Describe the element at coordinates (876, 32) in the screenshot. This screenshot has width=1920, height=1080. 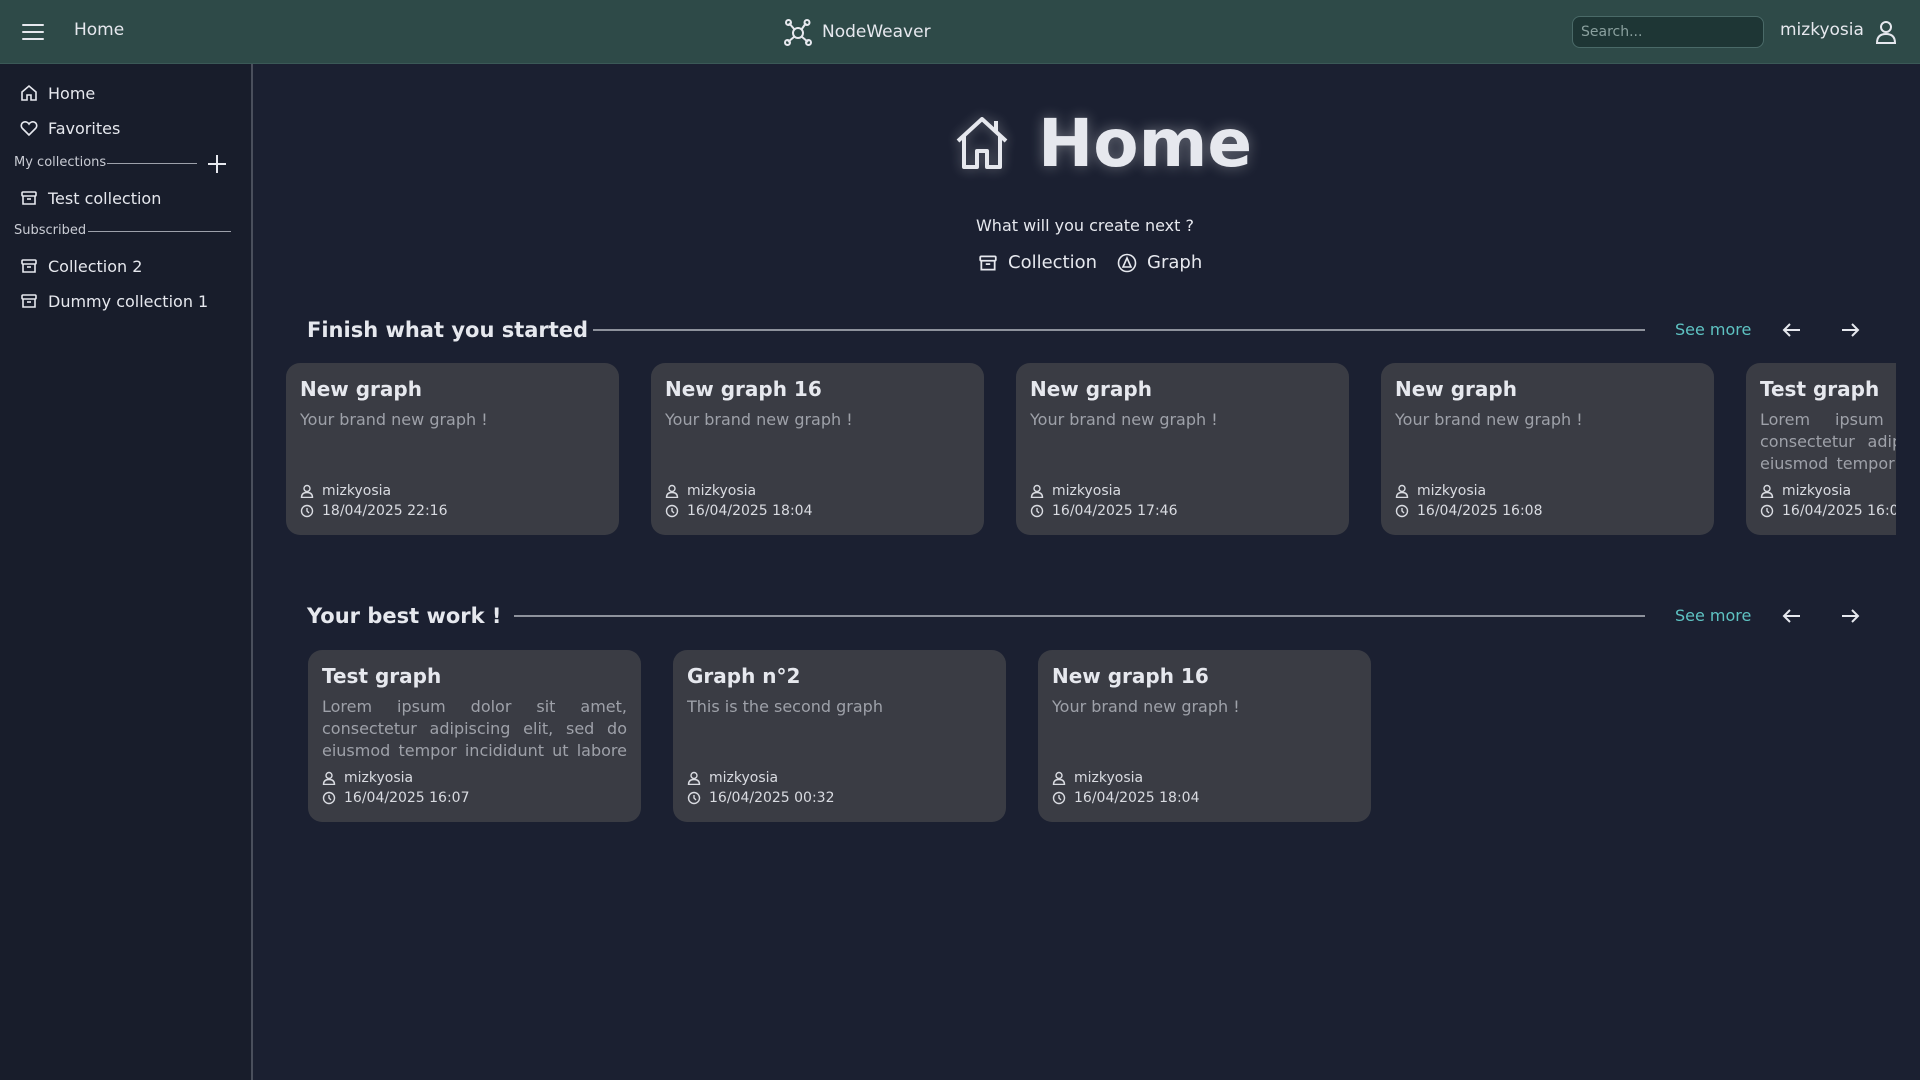
I see `app-name: NodeWeaver` at that location.